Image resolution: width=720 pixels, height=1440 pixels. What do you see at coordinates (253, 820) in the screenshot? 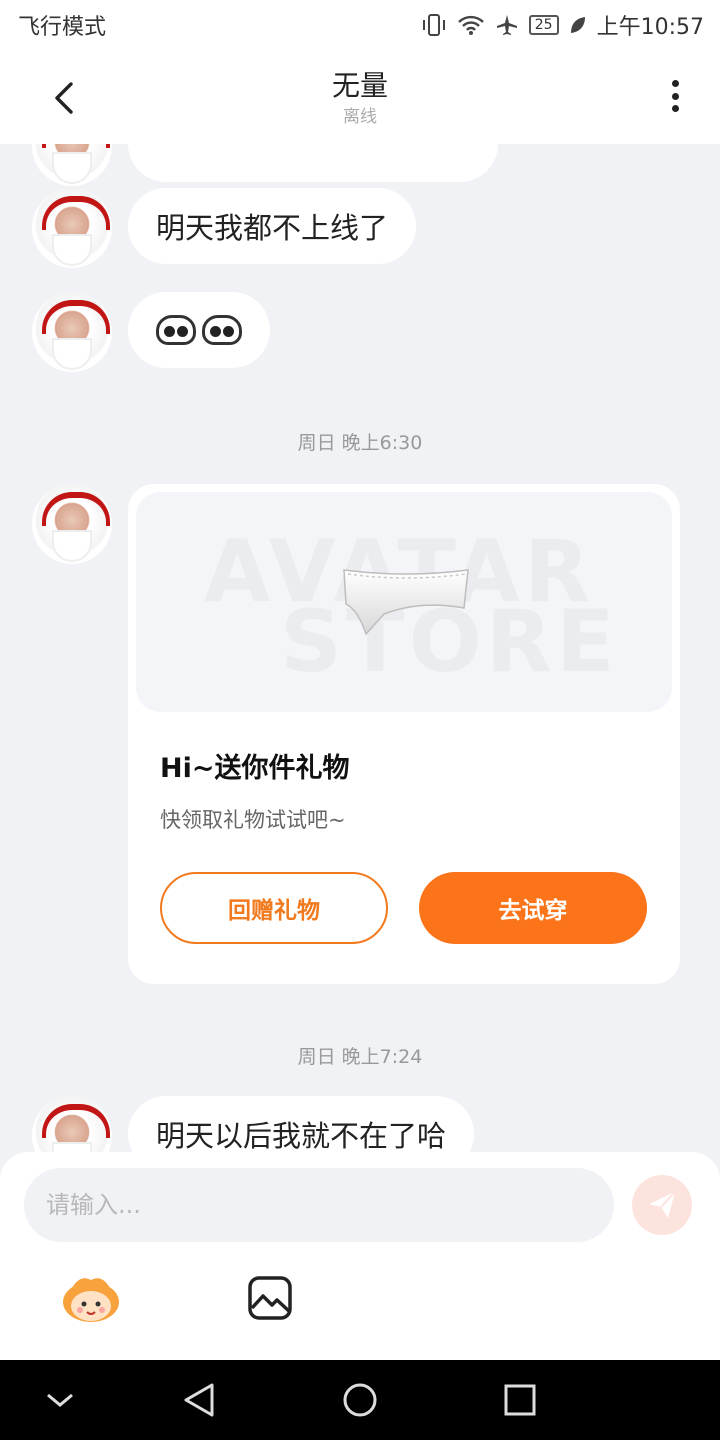
I see `gift-card-description: 快领取礼物试试吧~` at bounding box center [253, 820].